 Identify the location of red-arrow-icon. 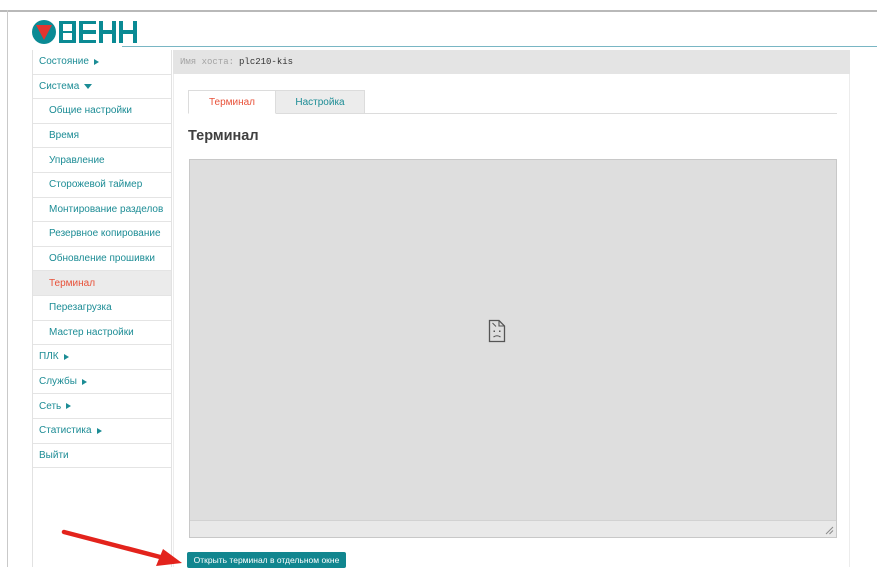
(121, 547).